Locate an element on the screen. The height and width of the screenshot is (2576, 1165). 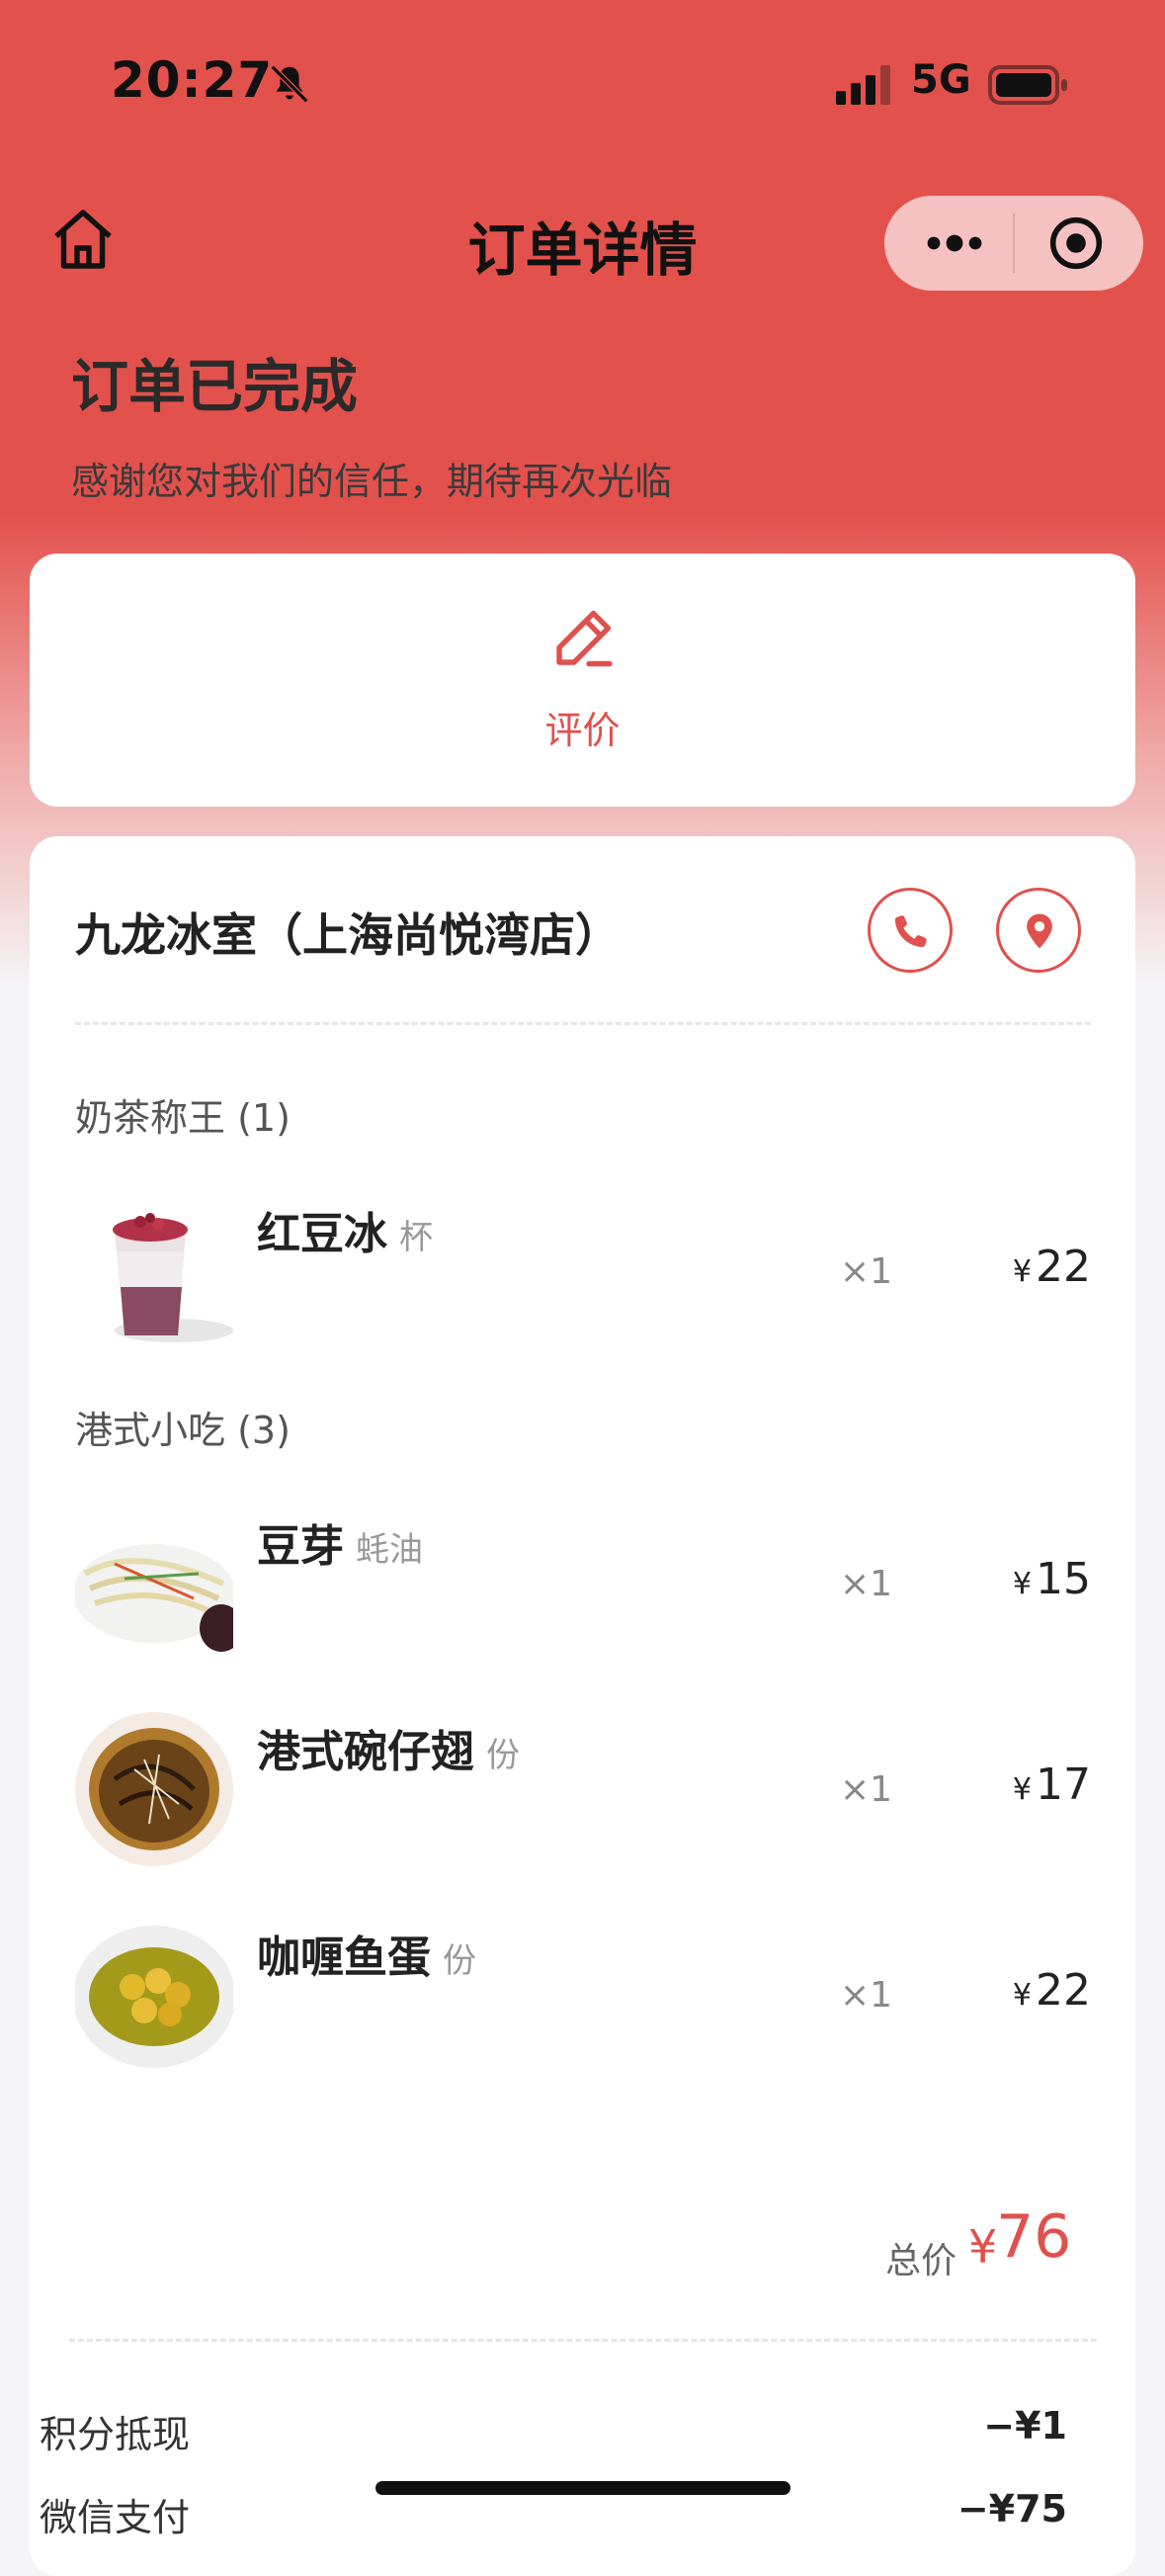
edit-icon is located at coordinates (584, 638).